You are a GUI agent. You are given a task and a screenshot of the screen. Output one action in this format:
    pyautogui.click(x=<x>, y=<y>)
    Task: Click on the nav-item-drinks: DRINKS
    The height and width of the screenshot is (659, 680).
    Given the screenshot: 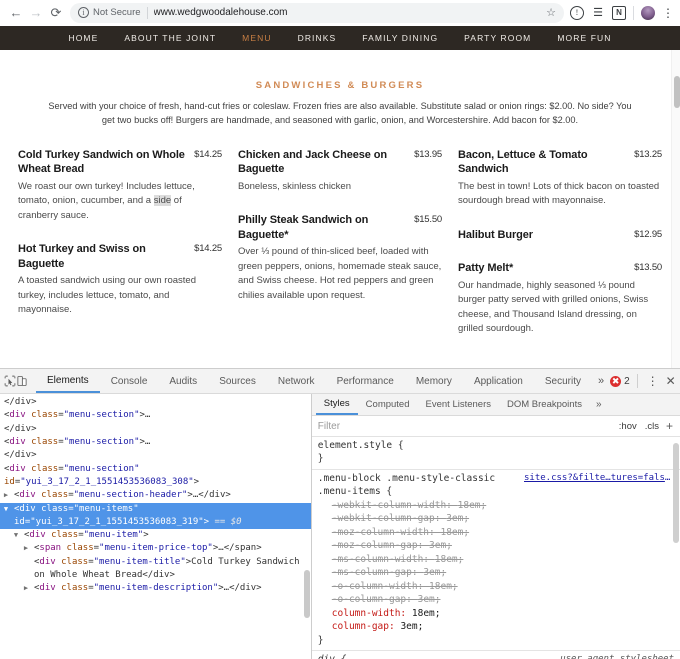 What is the action you would take?
    pyautogui.click(x=317, y=38)
    